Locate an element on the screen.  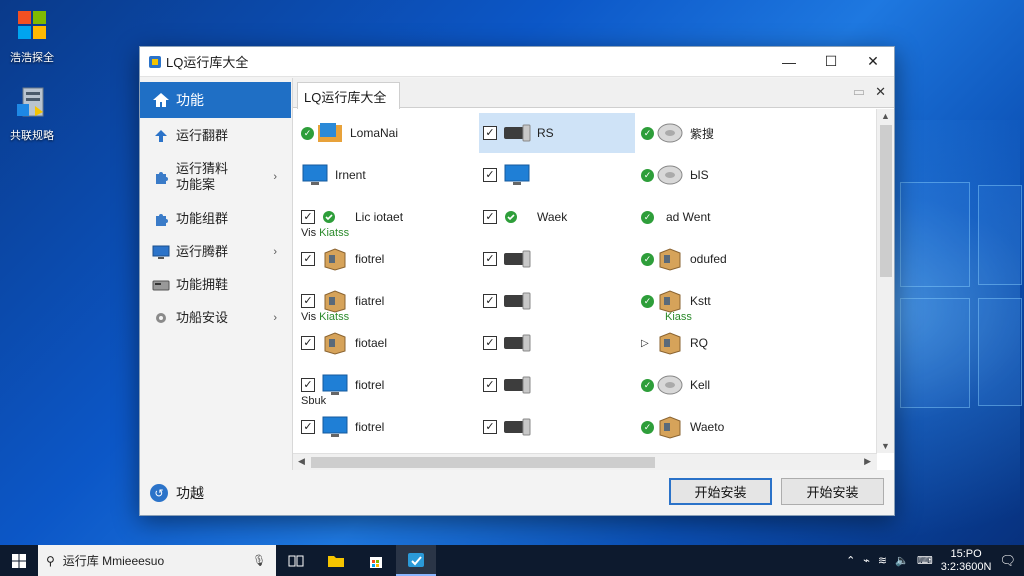
start-install-button: 开始安装 is located at coordinates (720, 491).